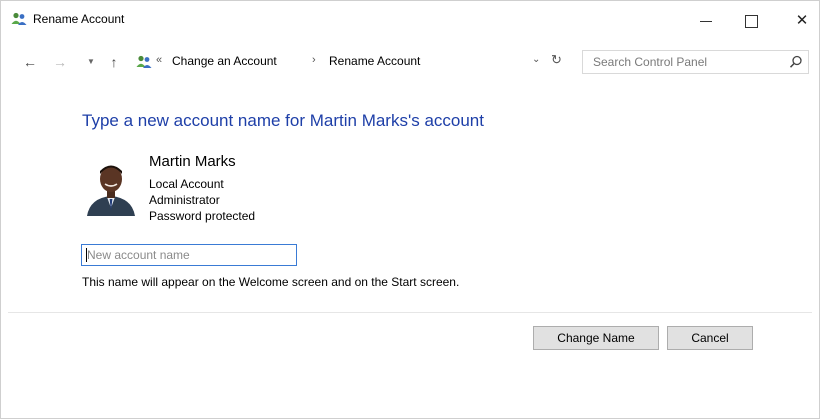 The width and height of the screenshot is (820, 419). What do you see at coordinates (650, 62) in the screenshot?
I see `search-placeholder: Search Control Panel` at bounding box center [650, 62].